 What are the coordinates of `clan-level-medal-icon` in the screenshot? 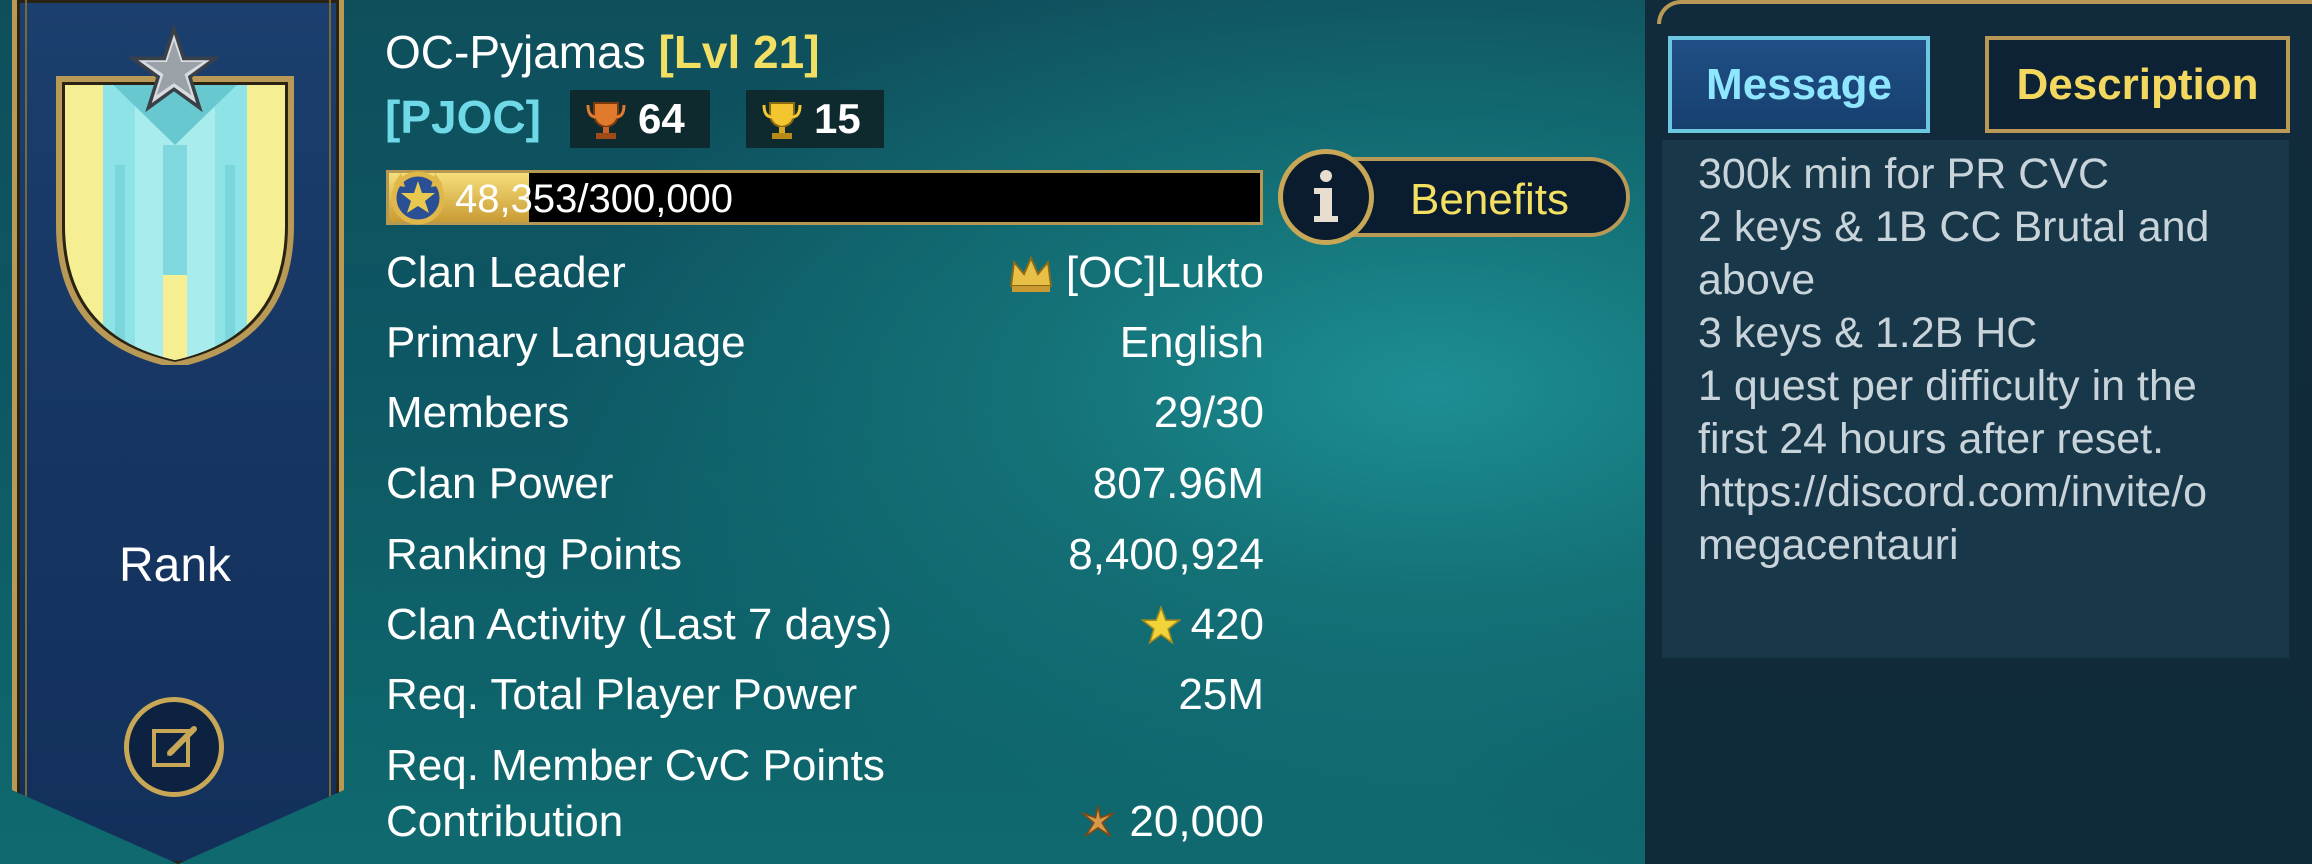 It's located at (418, 198).